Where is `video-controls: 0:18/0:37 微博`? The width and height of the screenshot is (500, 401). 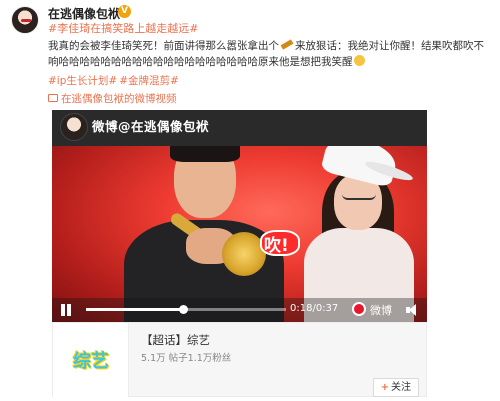 video-controls: 0:18/0:37 微博 is located at coordinates (239, 310).